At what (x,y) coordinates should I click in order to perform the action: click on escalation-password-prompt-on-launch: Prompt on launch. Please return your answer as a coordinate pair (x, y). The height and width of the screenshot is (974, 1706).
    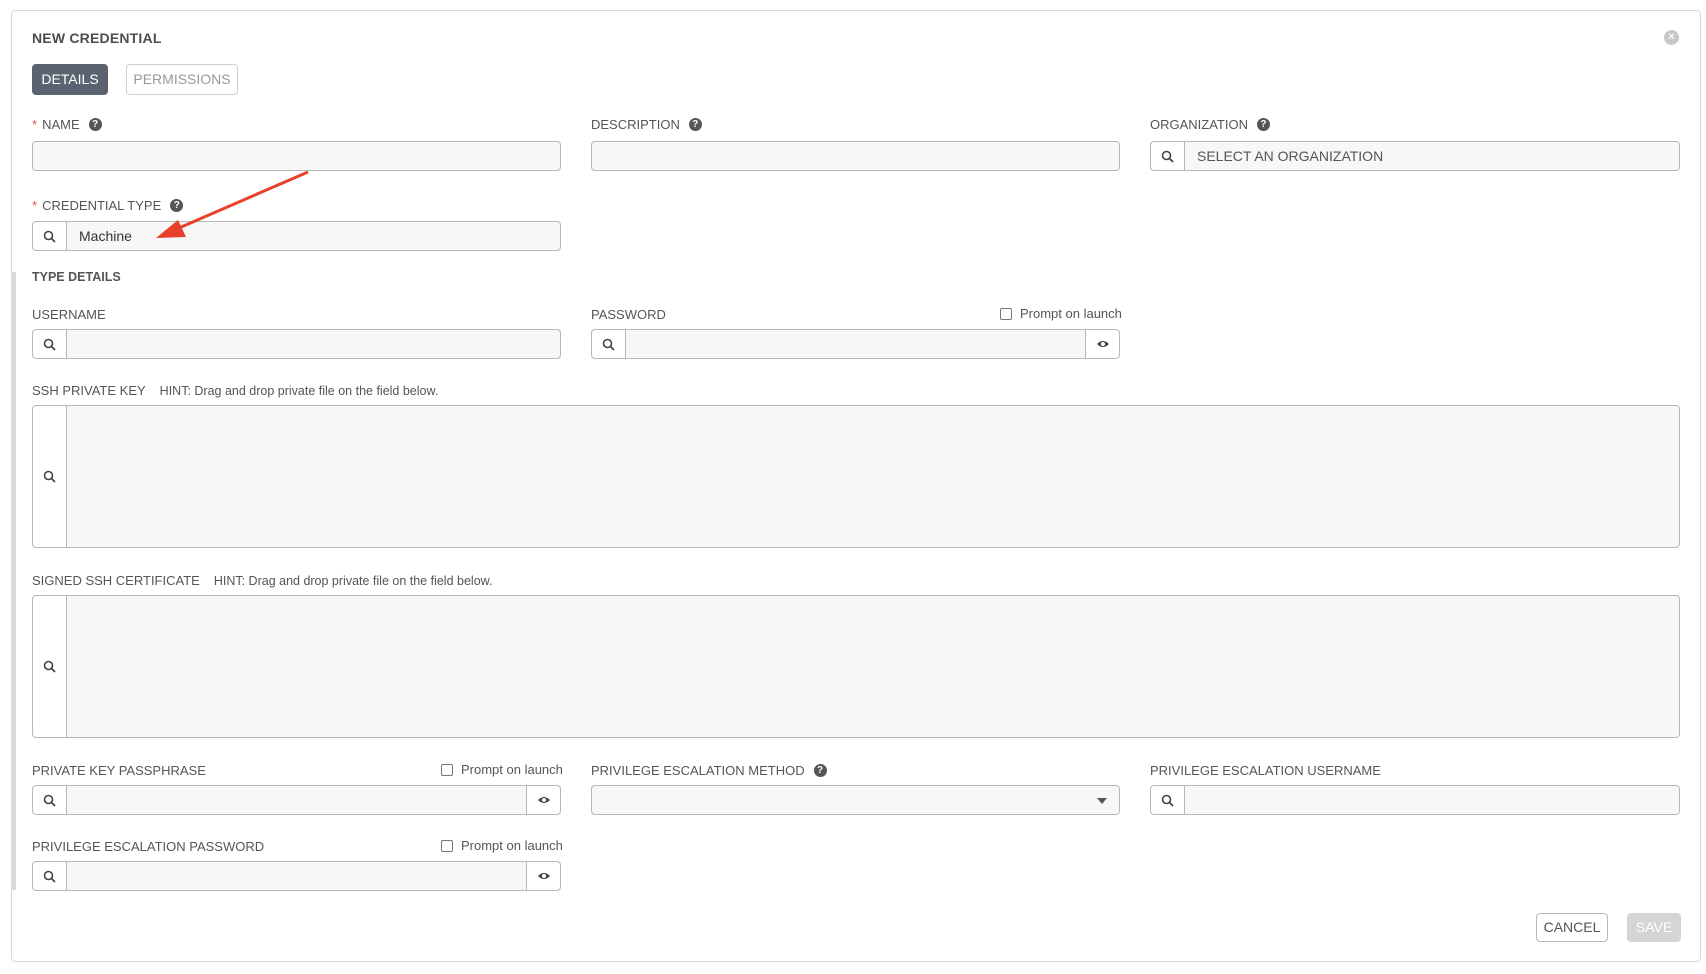
    Looking at the image, I should click on (502, 845).